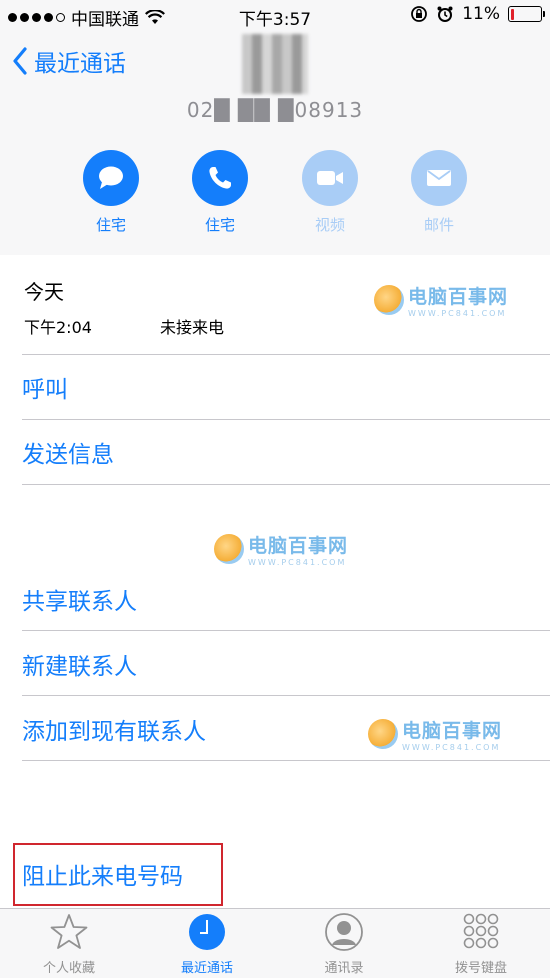 The width and height of the screenshot is (550, 978). Describe the element at coordinates (68, 968) in the screenshot. I see `tab-favorites-label: 个人收藏` at that location.